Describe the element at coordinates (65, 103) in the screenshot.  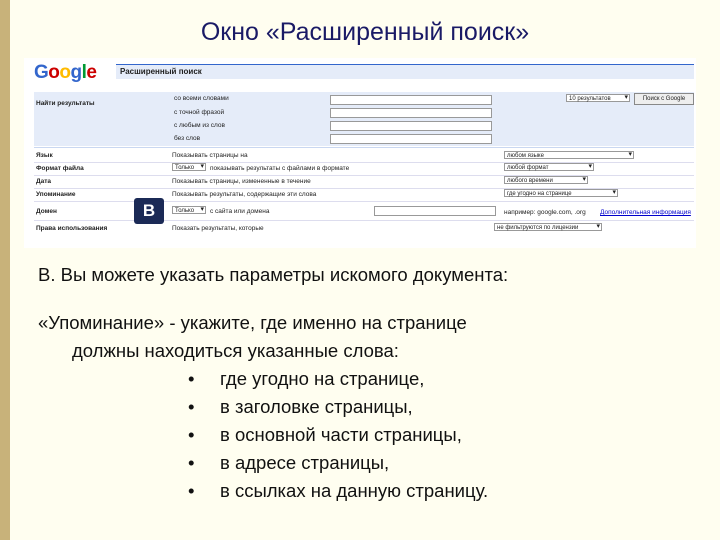
I see `find-results-label: Найти результаты` at that location.